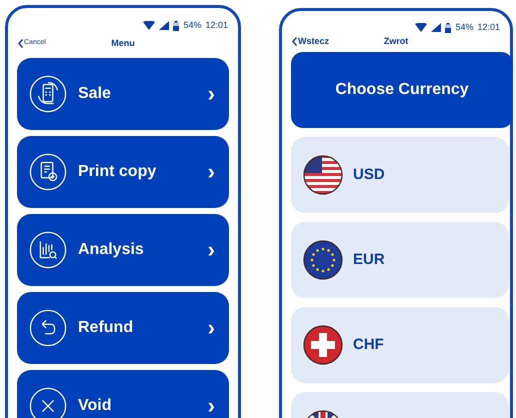 The width and height of the screenshot is (516, 418). What do you see at coordinates (400, 260) in the screenshot?
I see `currency-option: EUR` at bounding box center [400, 260].